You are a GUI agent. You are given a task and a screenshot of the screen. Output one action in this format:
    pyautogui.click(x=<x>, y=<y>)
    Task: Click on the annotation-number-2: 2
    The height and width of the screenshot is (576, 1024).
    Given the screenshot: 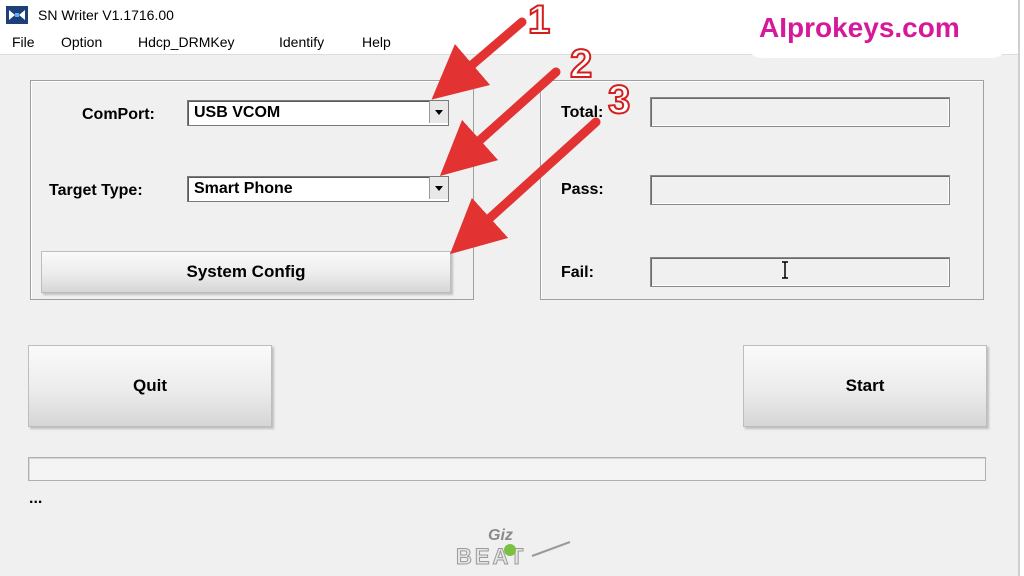 What is the action you would take?
    pyautogui.click(x=581, y=64)
    